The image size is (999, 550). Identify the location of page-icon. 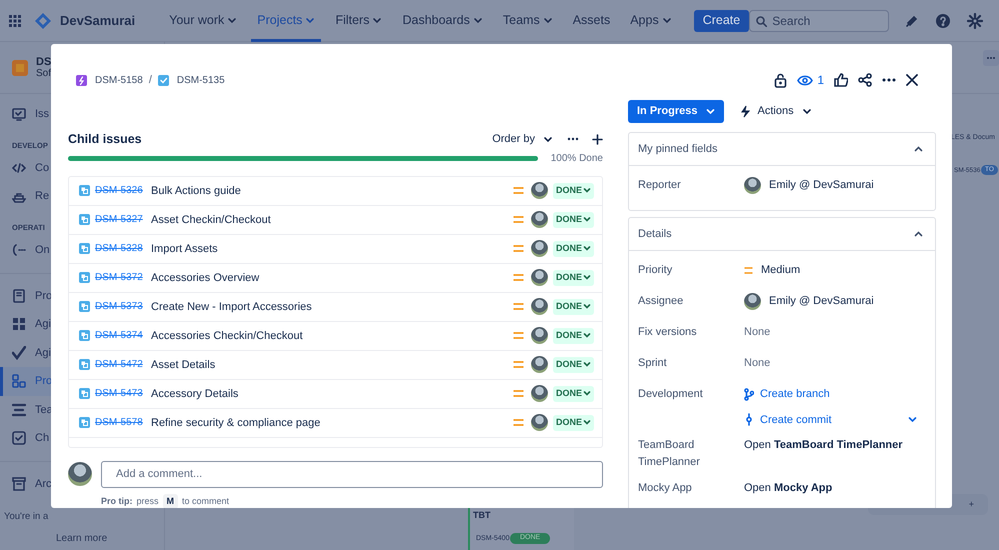
(19, 295).